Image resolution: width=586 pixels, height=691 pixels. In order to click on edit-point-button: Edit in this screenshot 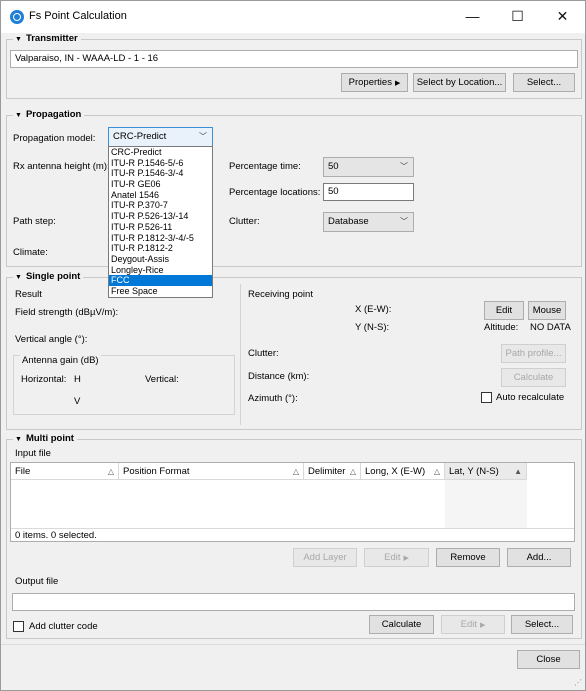, I will do `click(504, 310)`.